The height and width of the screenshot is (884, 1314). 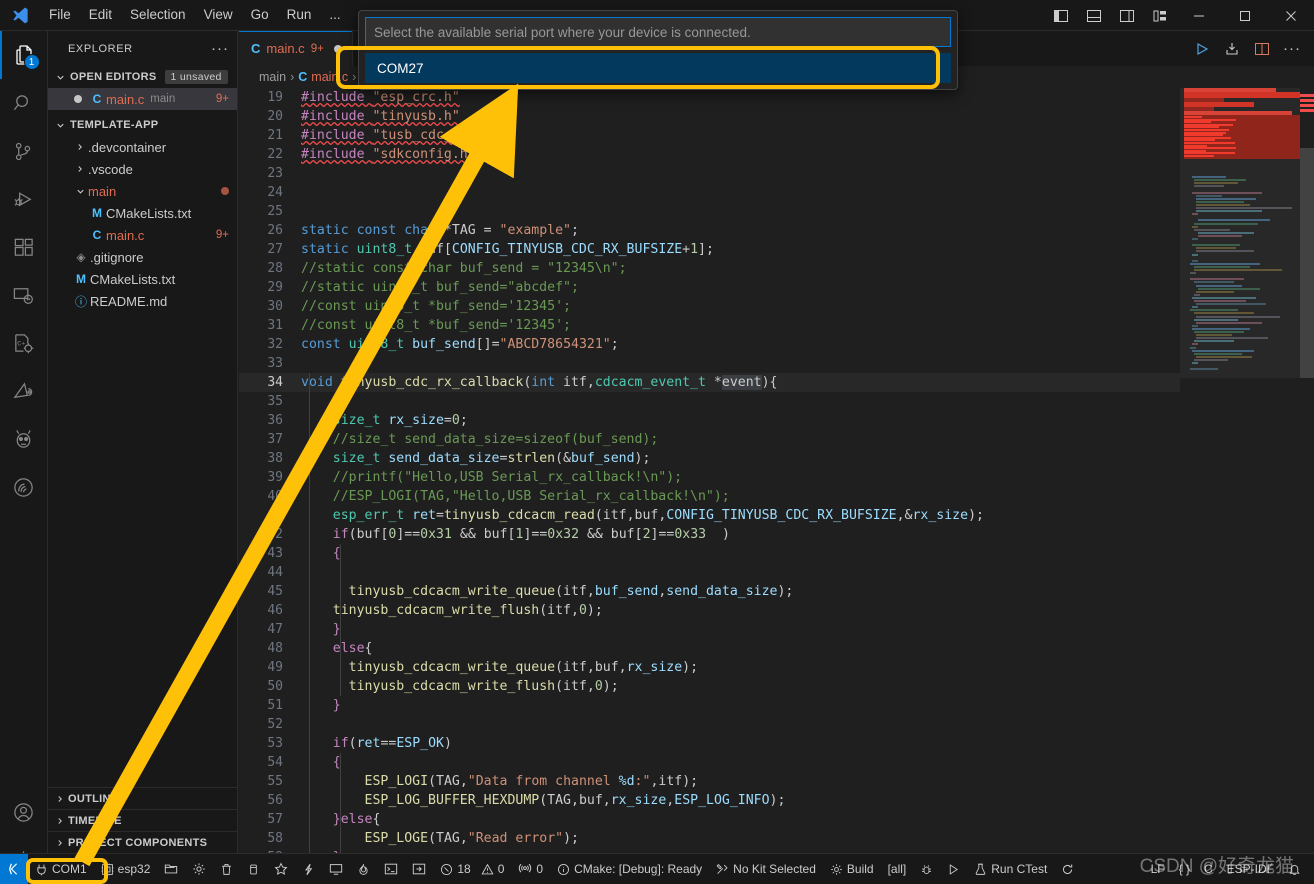 I want to click on code-line: 53 if(ret==ESP_OK), so click(x=709, y=743).